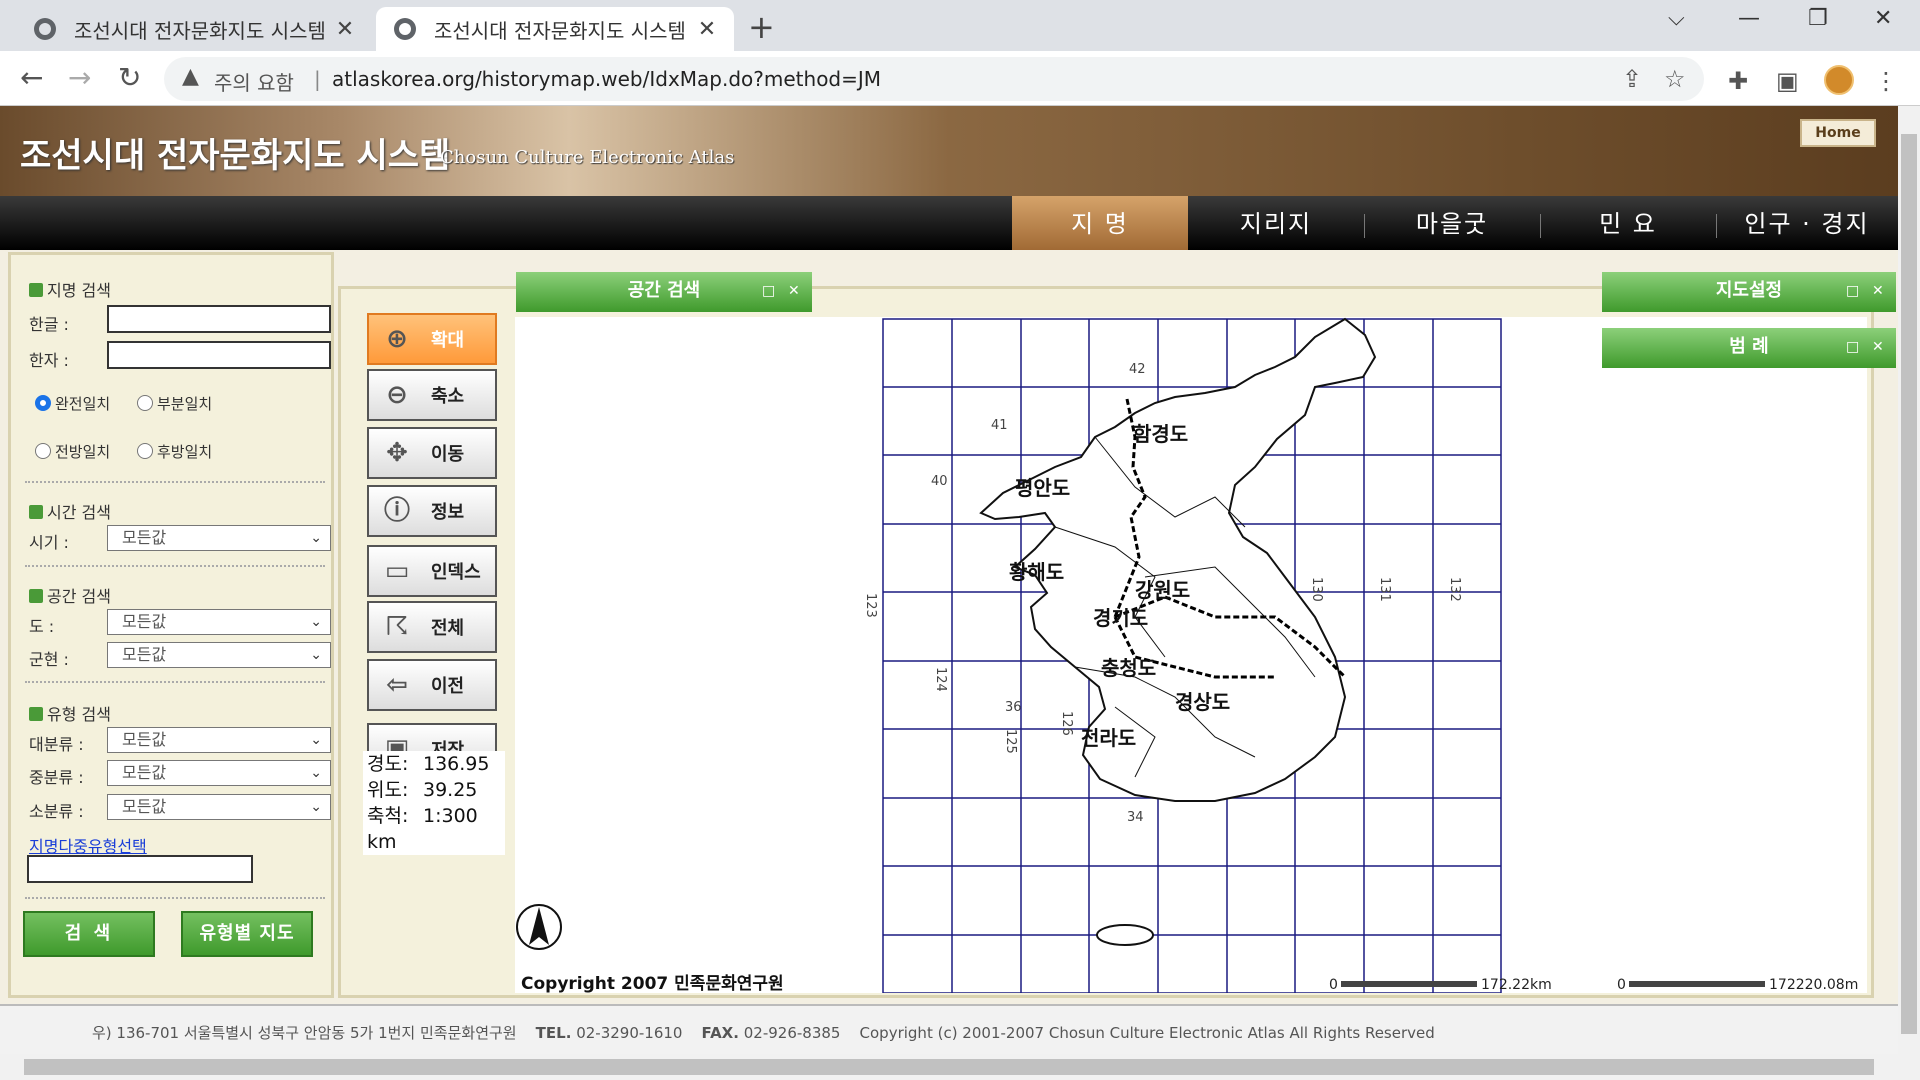 The width and height of the screenshot is (1920, 1080). What do you see at coordinates (1276, 223) in the screenshot?
I see `menu-geography: 지리지` at bounding box center [1276, 223].